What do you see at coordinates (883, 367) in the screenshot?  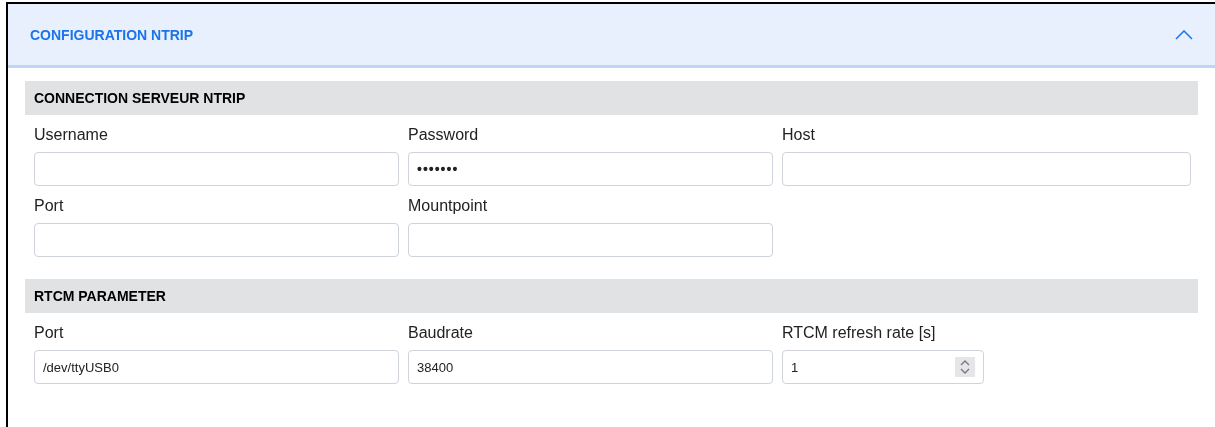 I see `number-field: 1` at bounding box center [883, 367].